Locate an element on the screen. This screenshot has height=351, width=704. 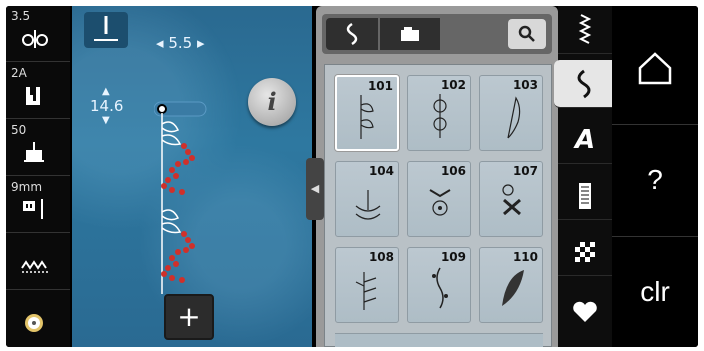
category-practical-stitches is located at coordinates (585, 30).